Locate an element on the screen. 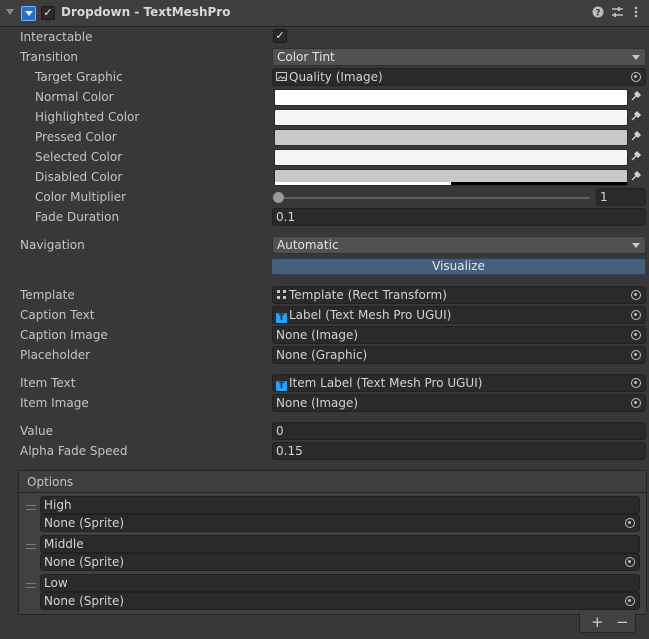  navigation-label: Navigation is located at coordinates (52, 245).